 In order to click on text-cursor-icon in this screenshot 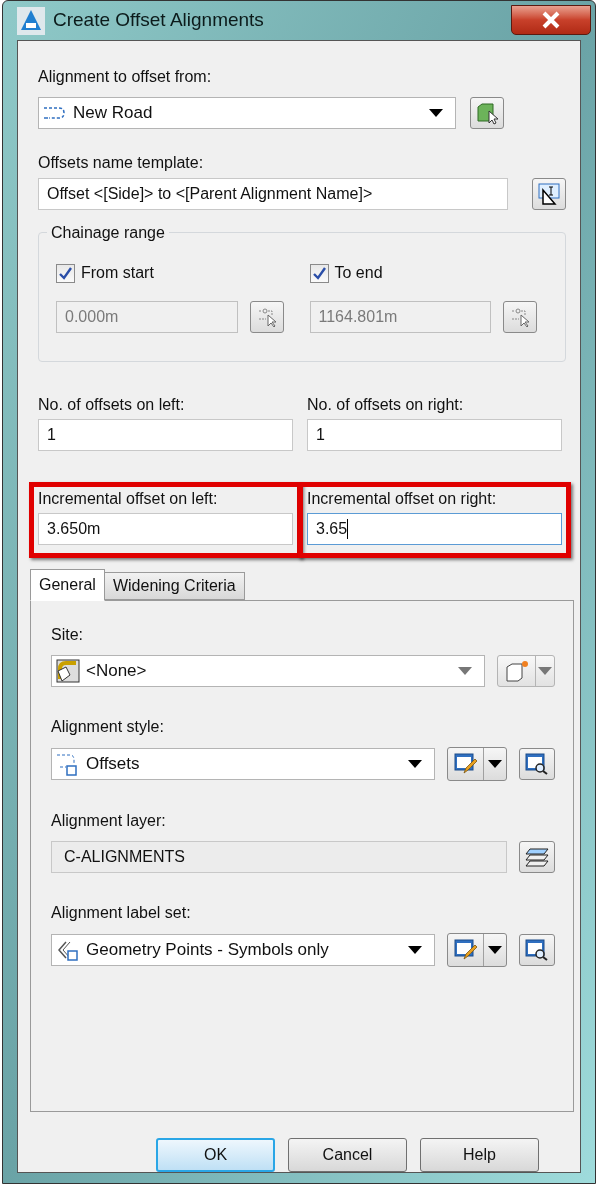, I will do `click(549, 194)`.